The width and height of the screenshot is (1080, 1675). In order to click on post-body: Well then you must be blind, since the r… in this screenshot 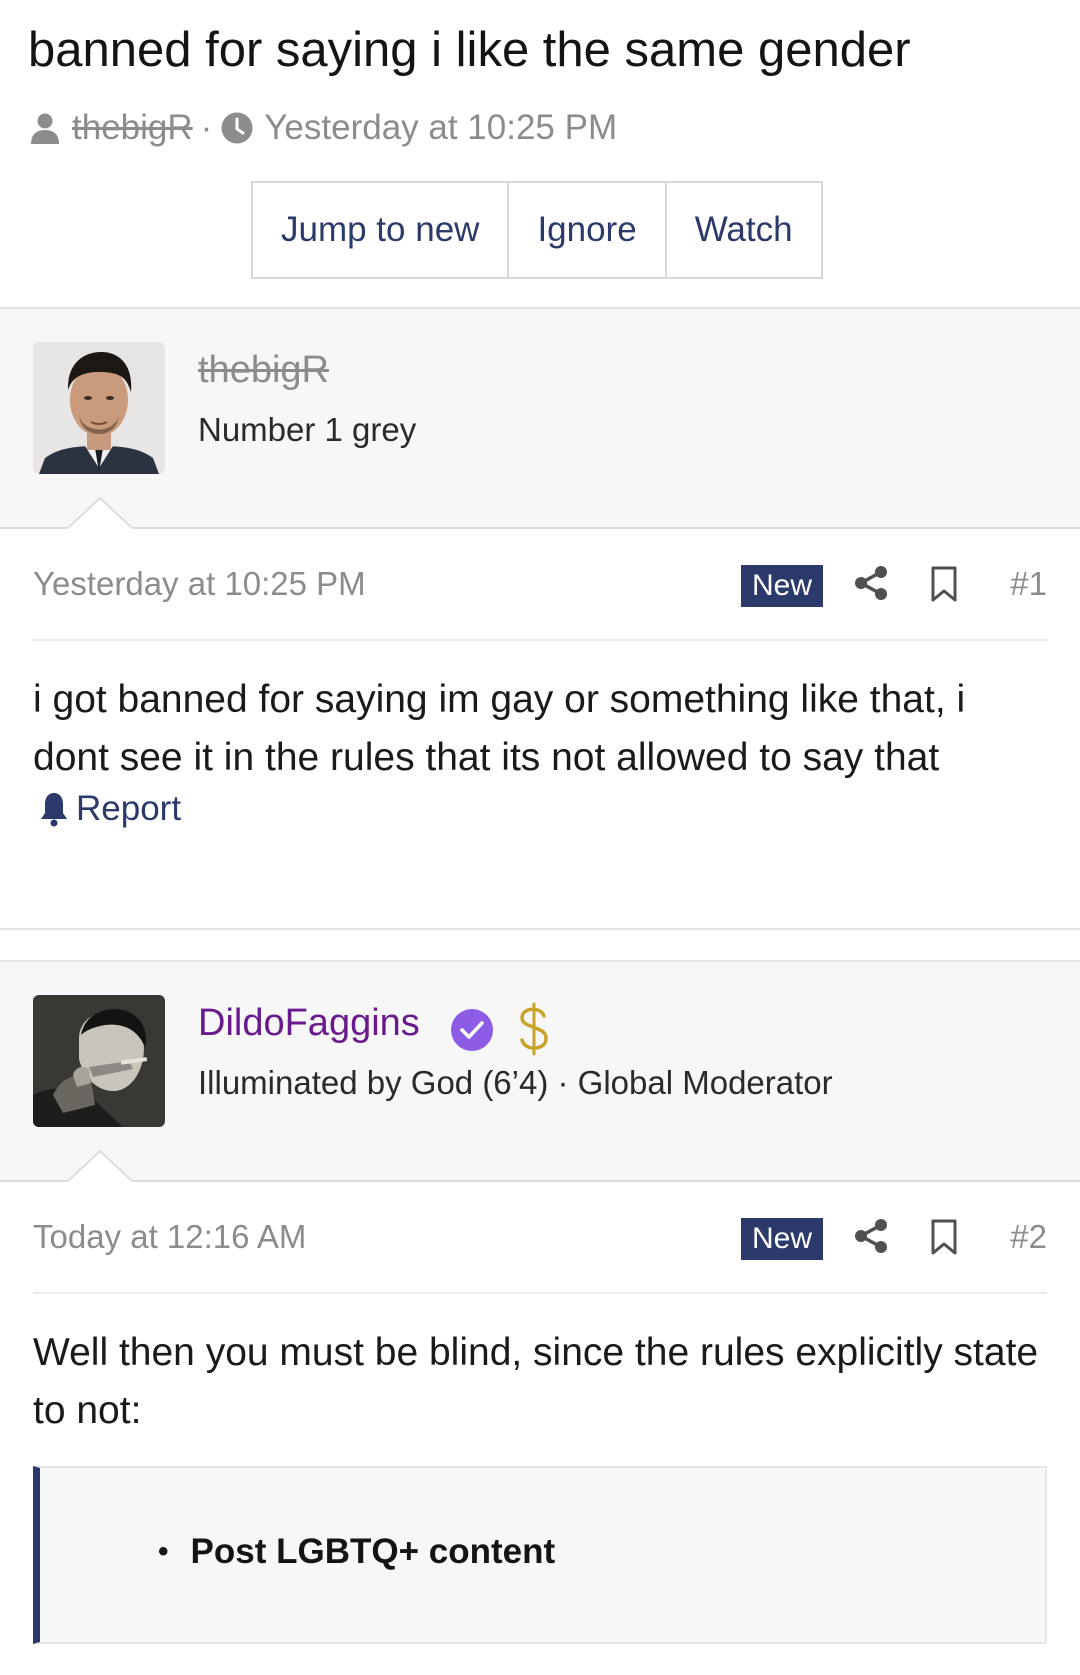, I will do `click(536, 1381)`.